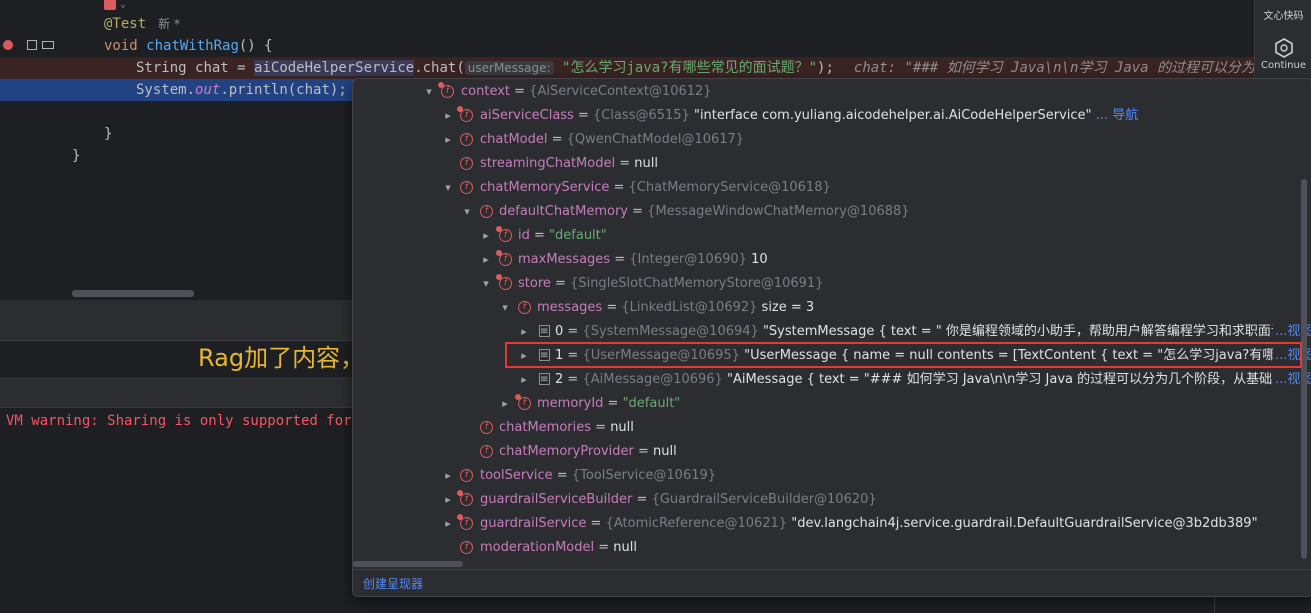  Describe the element at coordinates (566, 451) in the screenshot. I see `node-name: chatMemoryProvider` at that location.